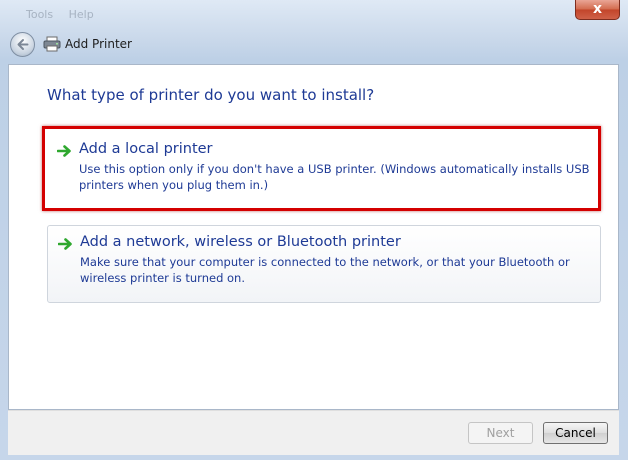 The height and width of the screenshot is (460, 628). What do you see at coordinates (66, 14) in the screenshot?
I see `background-menu: Tools Help` at bounding box center [66, 14].